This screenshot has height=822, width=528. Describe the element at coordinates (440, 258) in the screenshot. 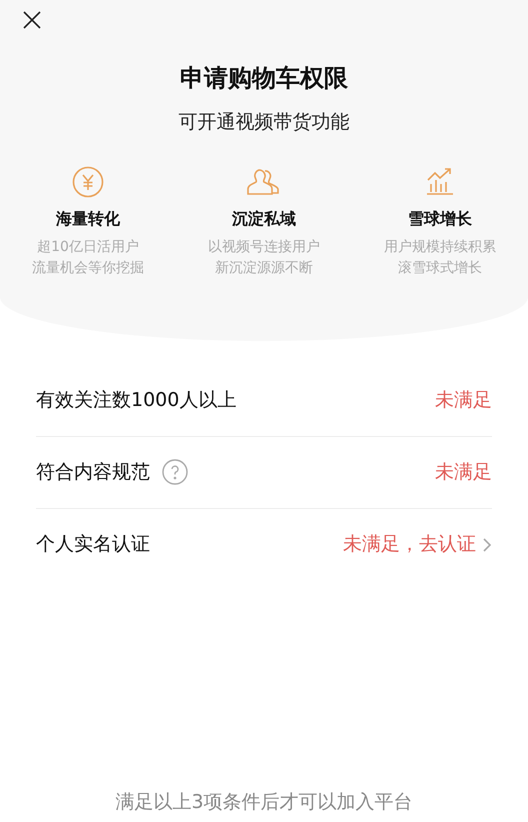

I see `feature-description: 用户规模持续积累 滚雪球式增长` at that location.